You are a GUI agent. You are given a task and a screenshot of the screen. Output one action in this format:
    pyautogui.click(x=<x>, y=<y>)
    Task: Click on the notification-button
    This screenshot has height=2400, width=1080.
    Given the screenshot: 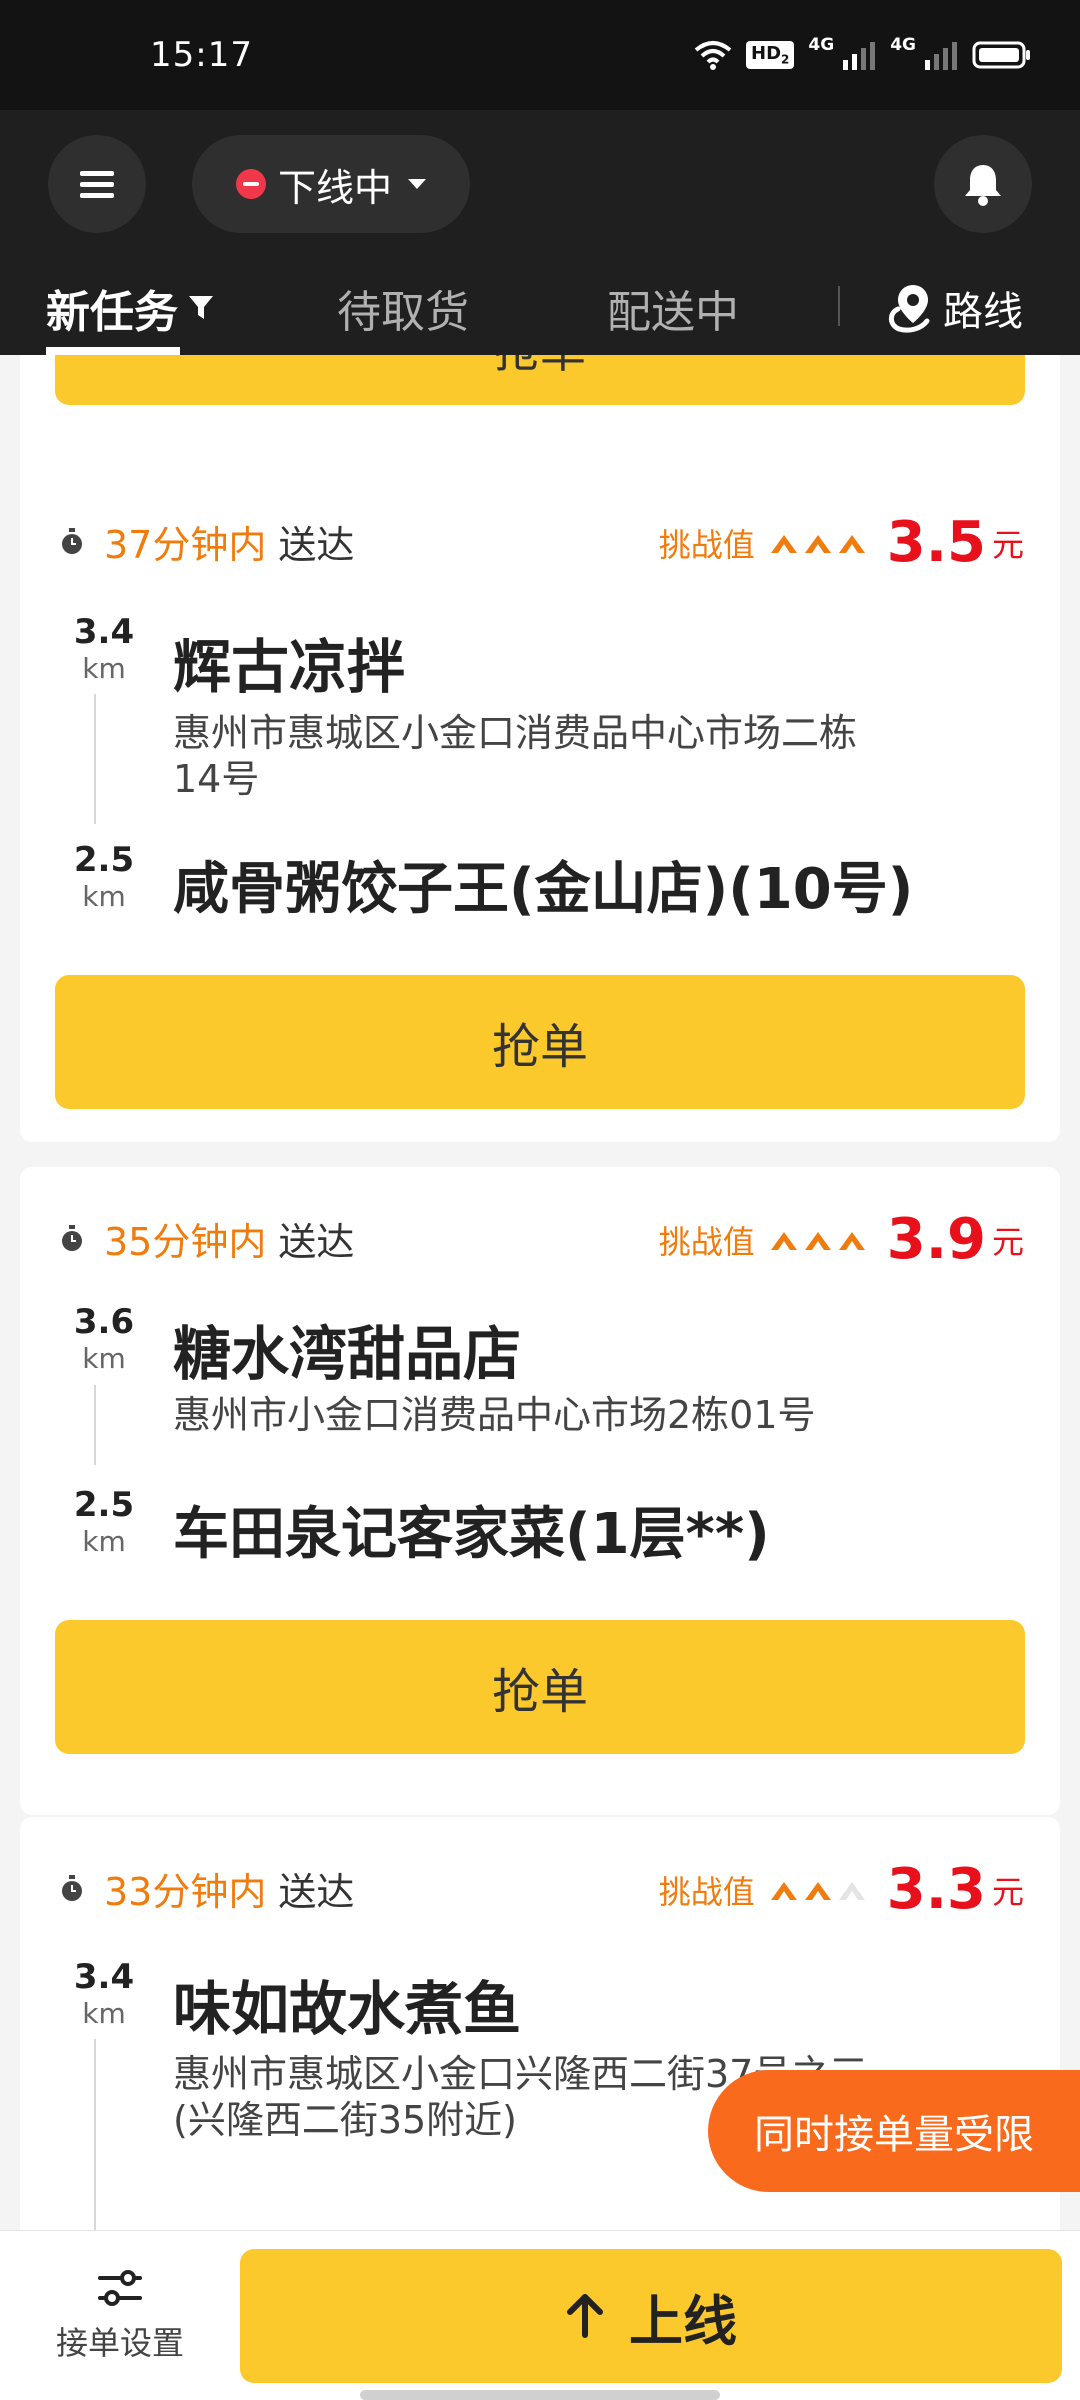 What is the action you would take?
    pyautogui.click(x=983, y=184)
    